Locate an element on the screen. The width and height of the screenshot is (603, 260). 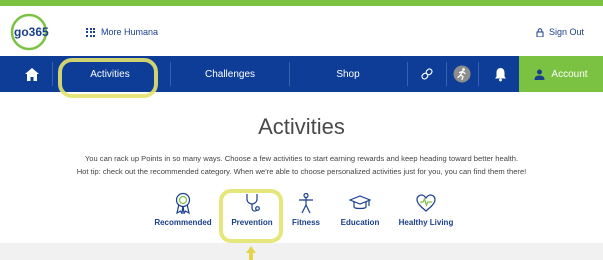
sign-out-label: Sign Out is located at coordinates (567, 32).